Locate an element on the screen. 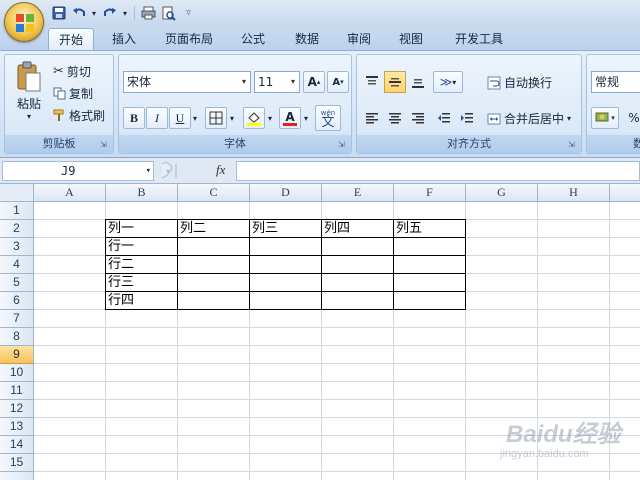 The height and width of the screenshot is (480, 640). underline-dropdown-icon: ▾ is located at coordinates (195, 118).